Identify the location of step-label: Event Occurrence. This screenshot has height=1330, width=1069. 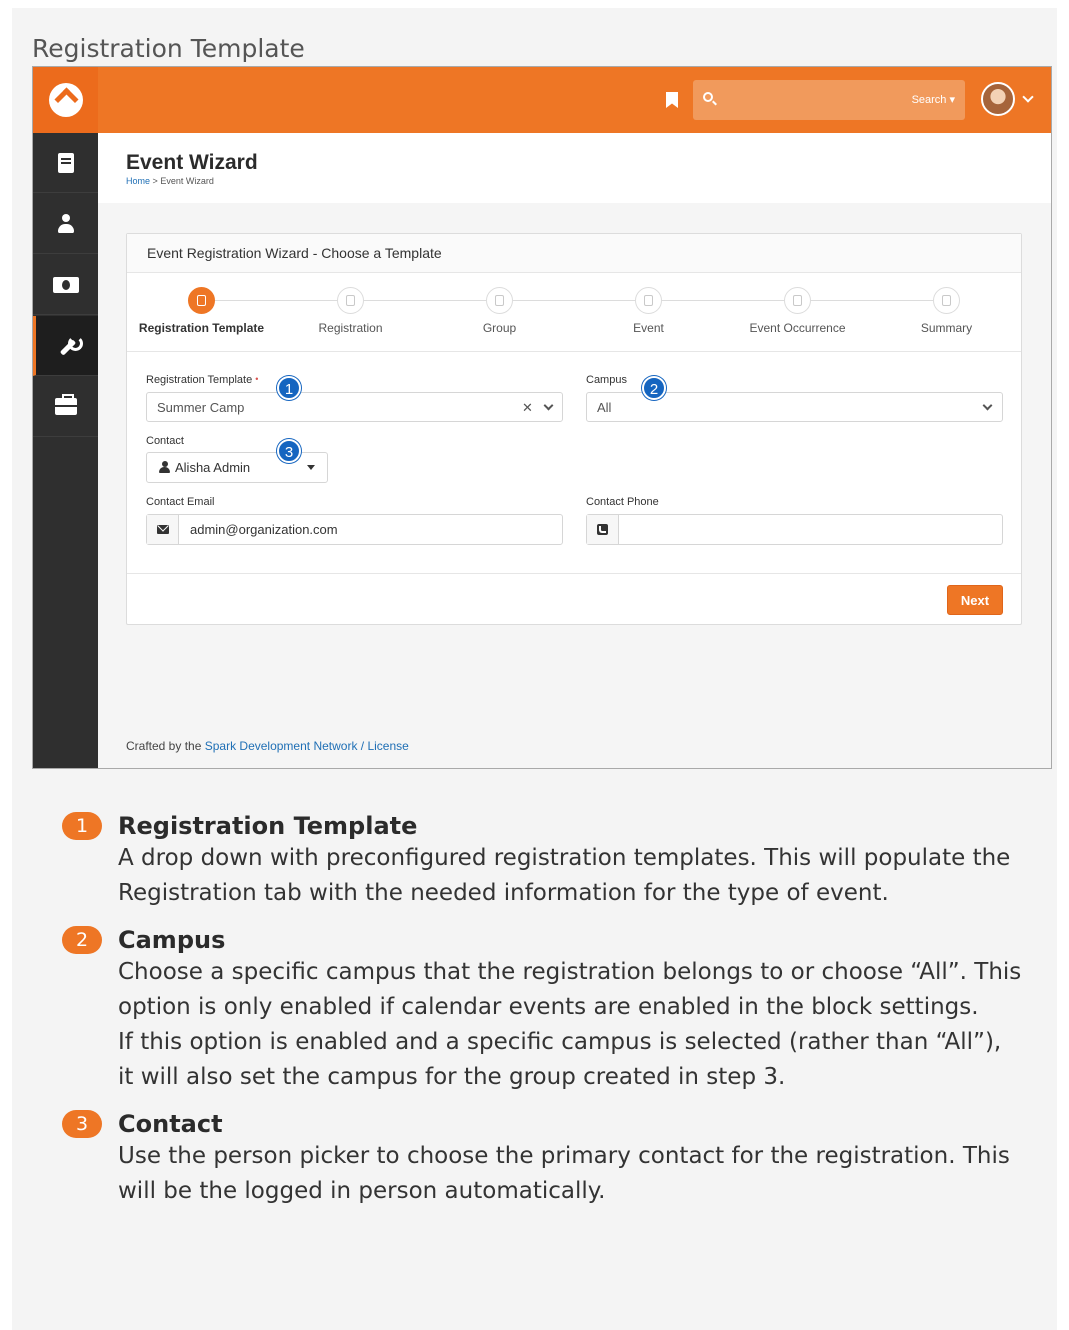
(797, 328).